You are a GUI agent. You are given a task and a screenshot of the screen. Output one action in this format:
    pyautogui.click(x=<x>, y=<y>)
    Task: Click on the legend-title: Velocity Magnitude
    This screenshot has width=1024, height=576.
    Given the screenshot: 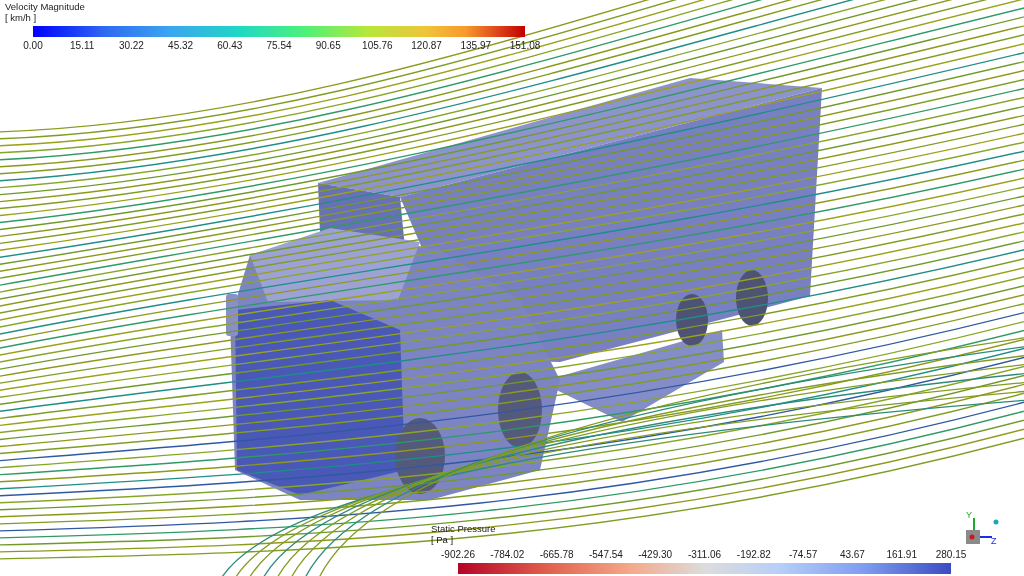 What is the action you would take?
    pyautogui.click(x=45, y=6)
    